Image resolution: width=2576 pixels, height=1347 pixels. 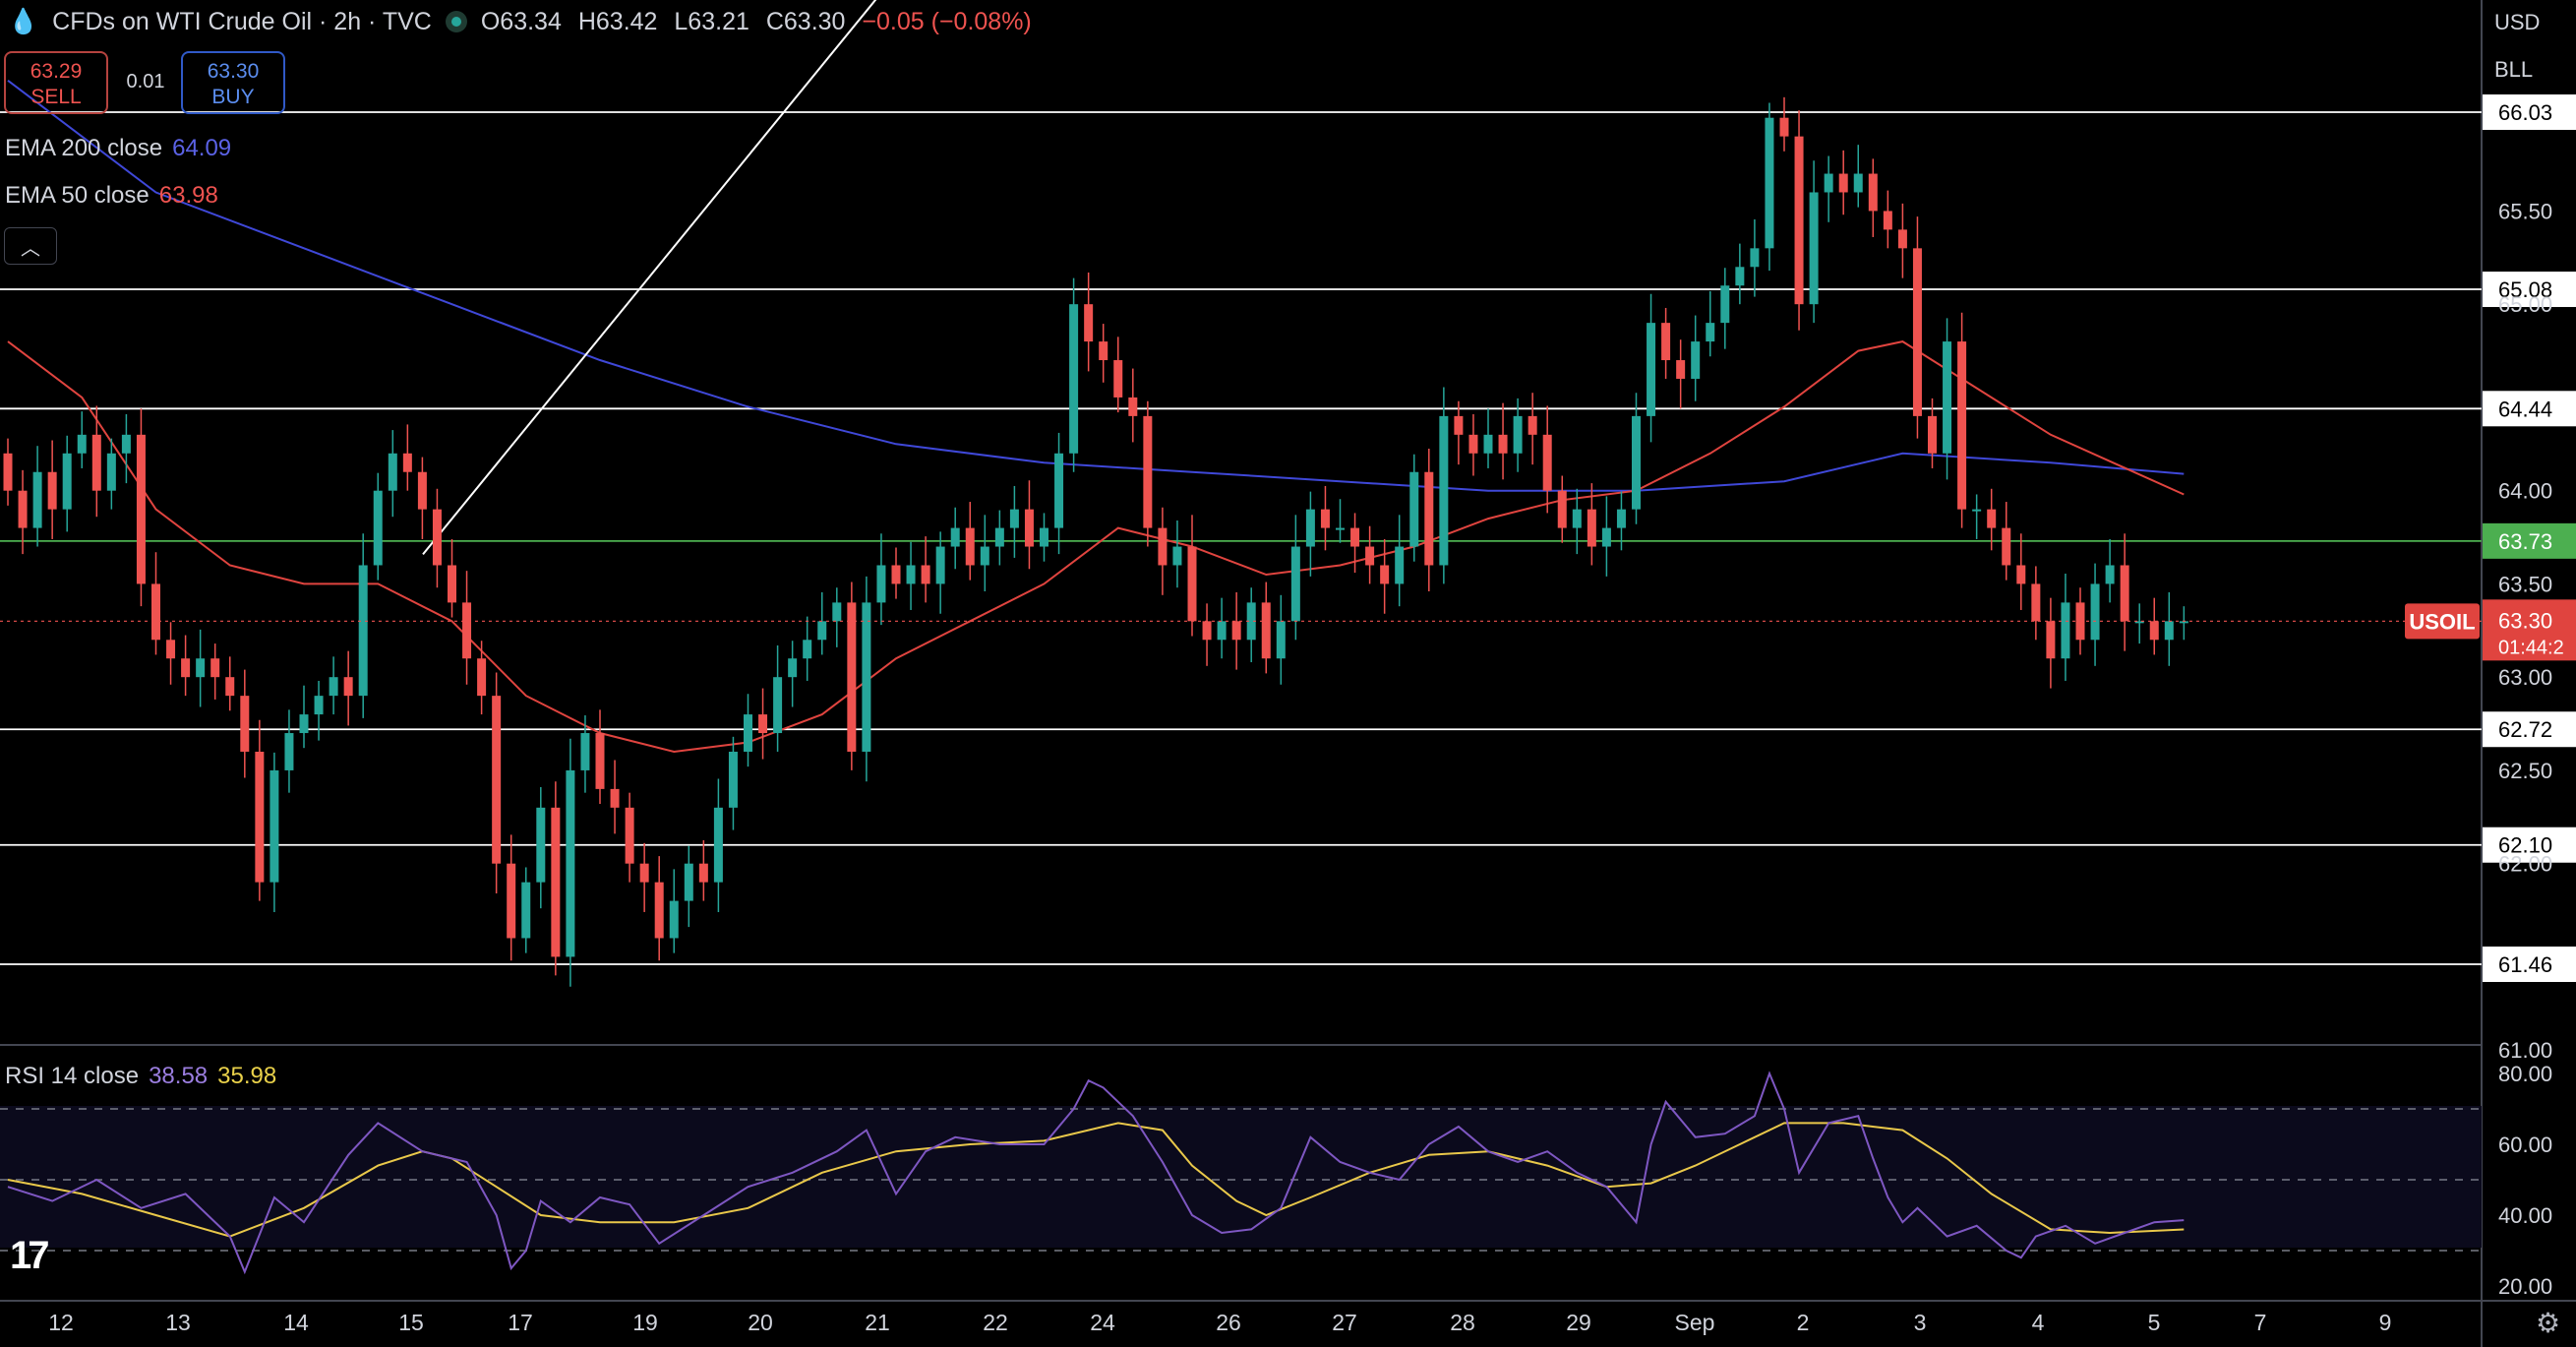 I want to click on level-tag-text: 64.44, so click(x=2525, y=409).